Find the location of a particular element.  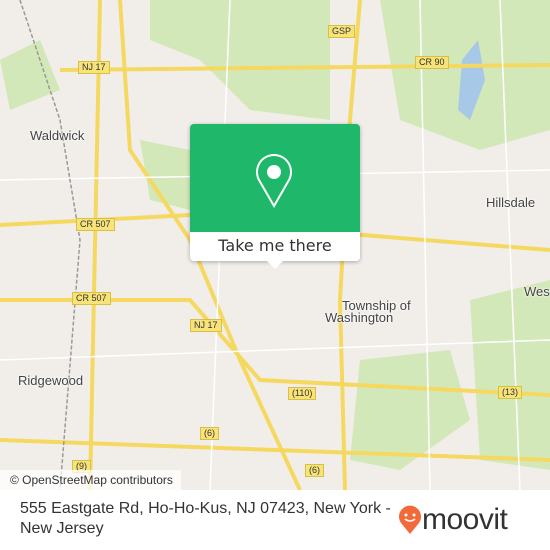

moovit-pin-icon is located at coordinates (410, 519).